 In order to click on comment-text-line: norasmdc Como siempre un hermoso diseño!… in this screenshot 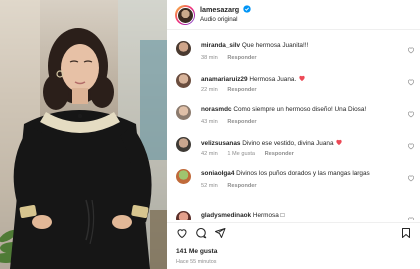, I will do `click(283, 109)`.